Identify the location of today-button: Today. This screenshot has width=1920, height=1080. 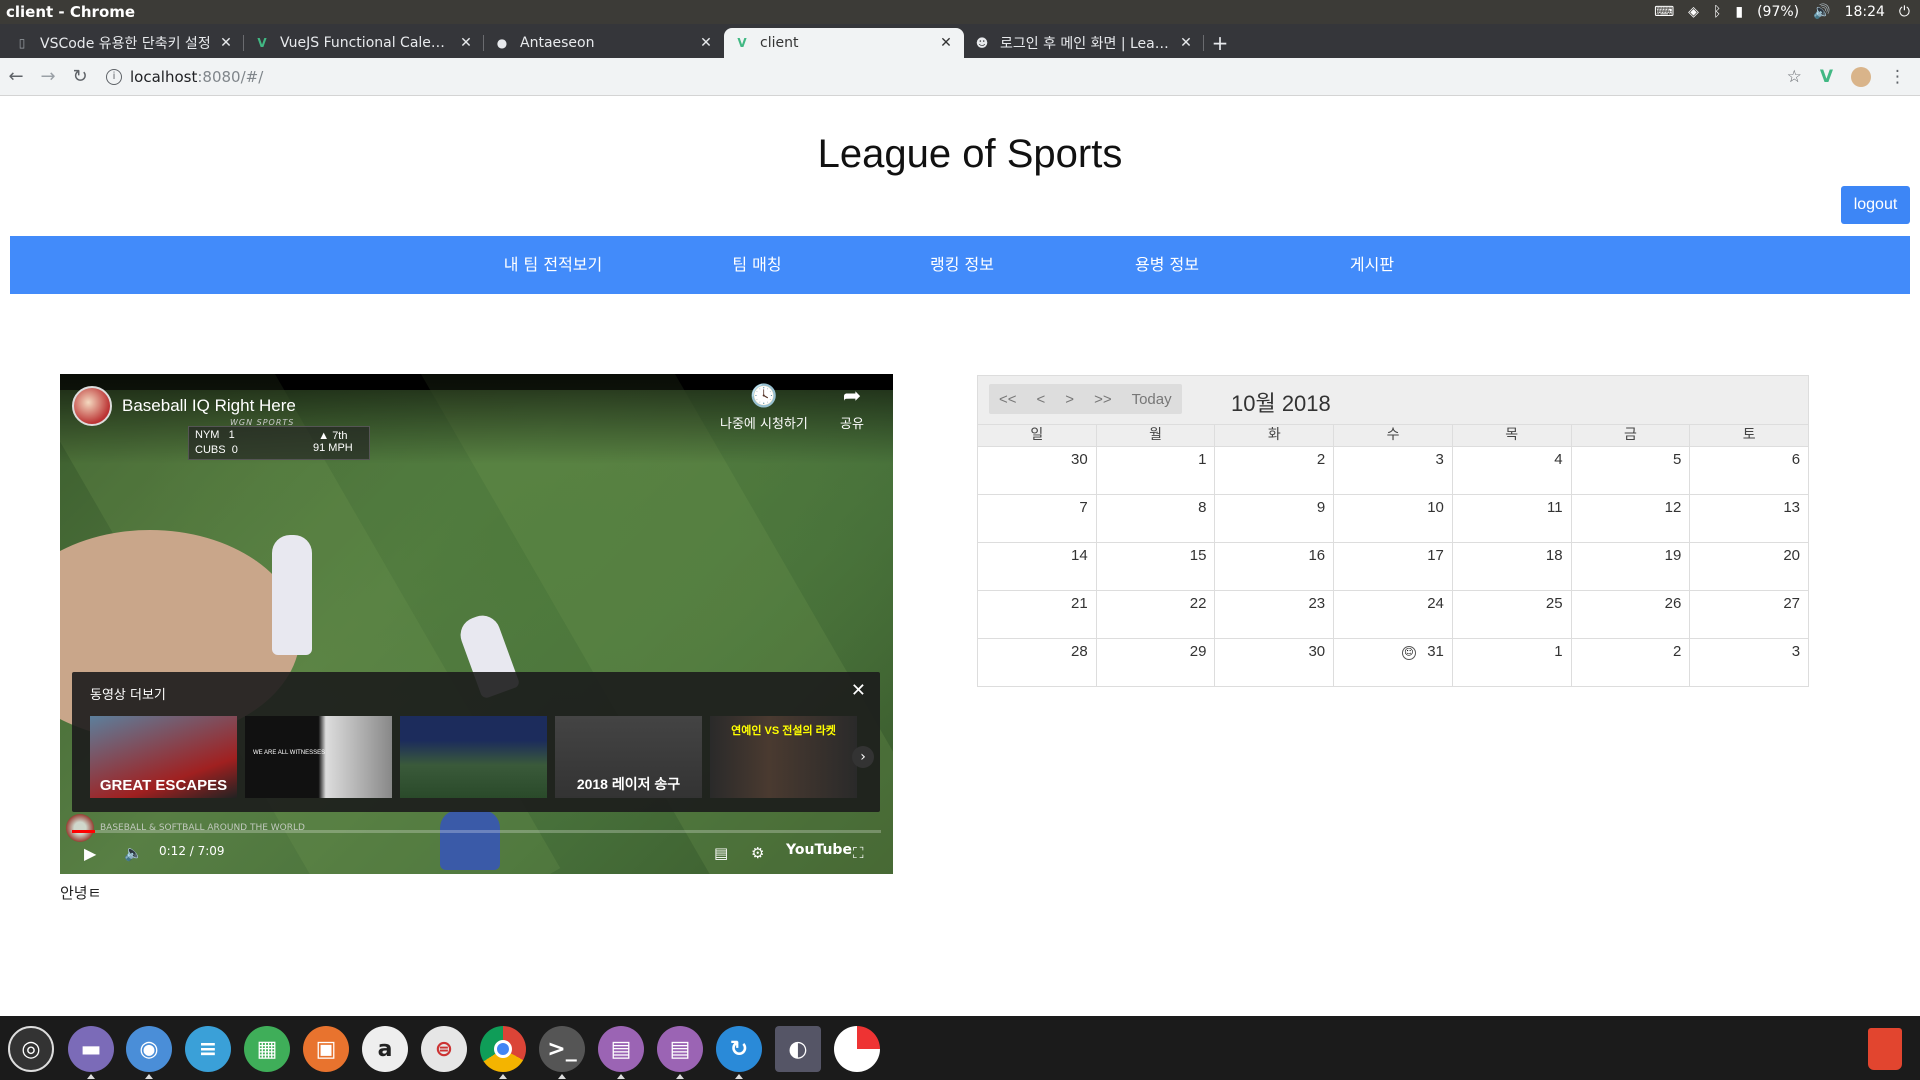
(1152, 399).